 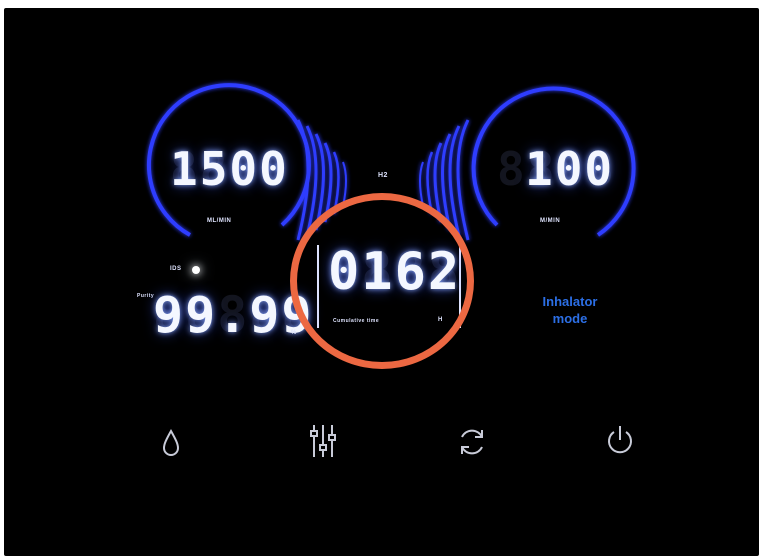 What do you see at coordinates (620, 440) in the screenshot?
I see `power-icon` at bounding box center [620, 440].